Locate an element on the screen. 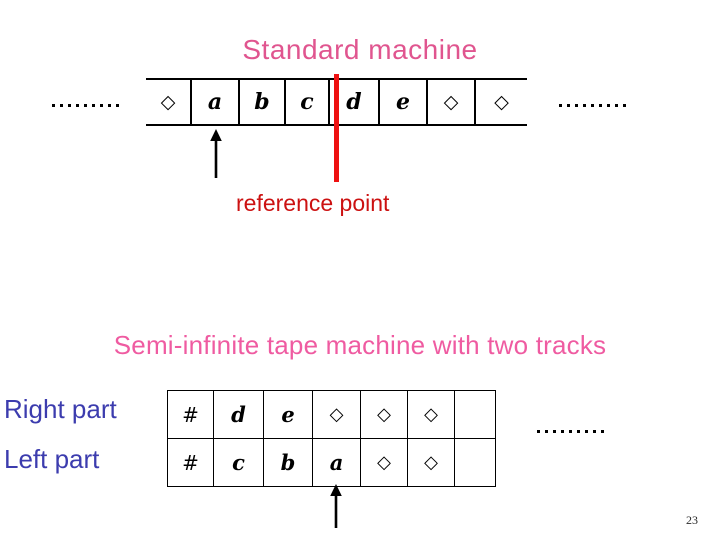 This screenshot has height=540, width=720. tape-cell-7: ◇ is located at coordinates (501, 102).